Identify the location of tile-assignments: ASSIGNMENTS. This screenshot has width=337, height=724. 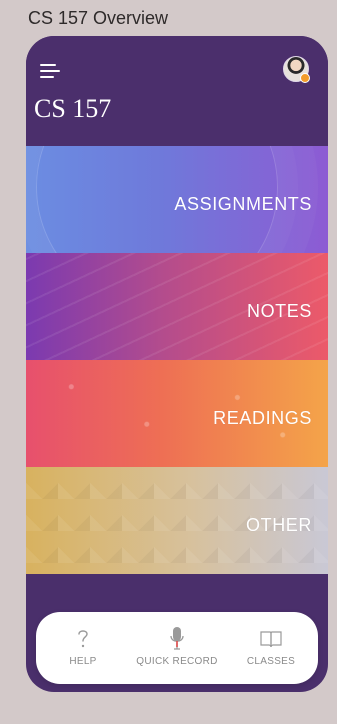
(177, 199).